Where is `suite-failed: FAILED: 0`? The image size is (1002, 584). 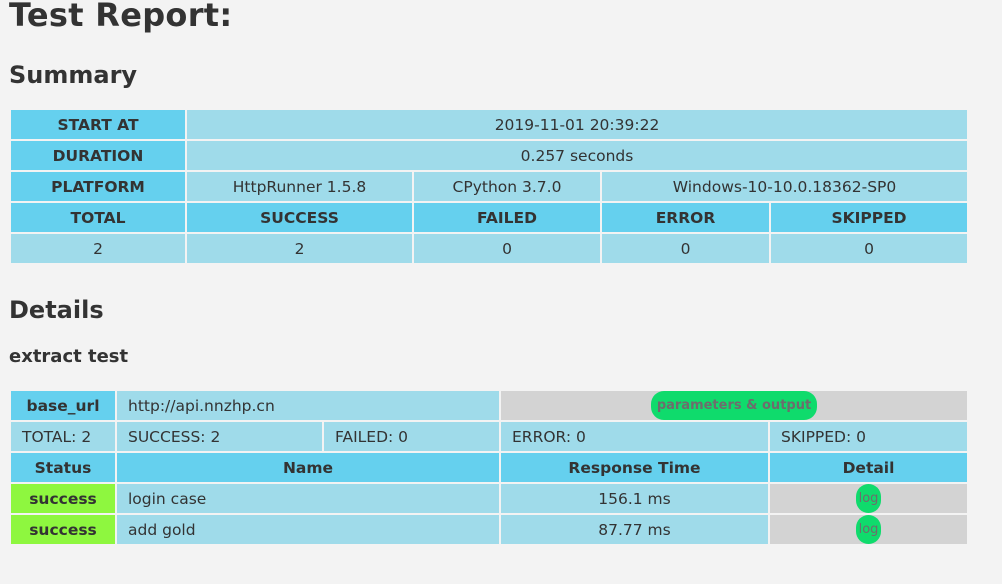 suite-failed: FAILED: 0 is located at coordinates (411, 436).